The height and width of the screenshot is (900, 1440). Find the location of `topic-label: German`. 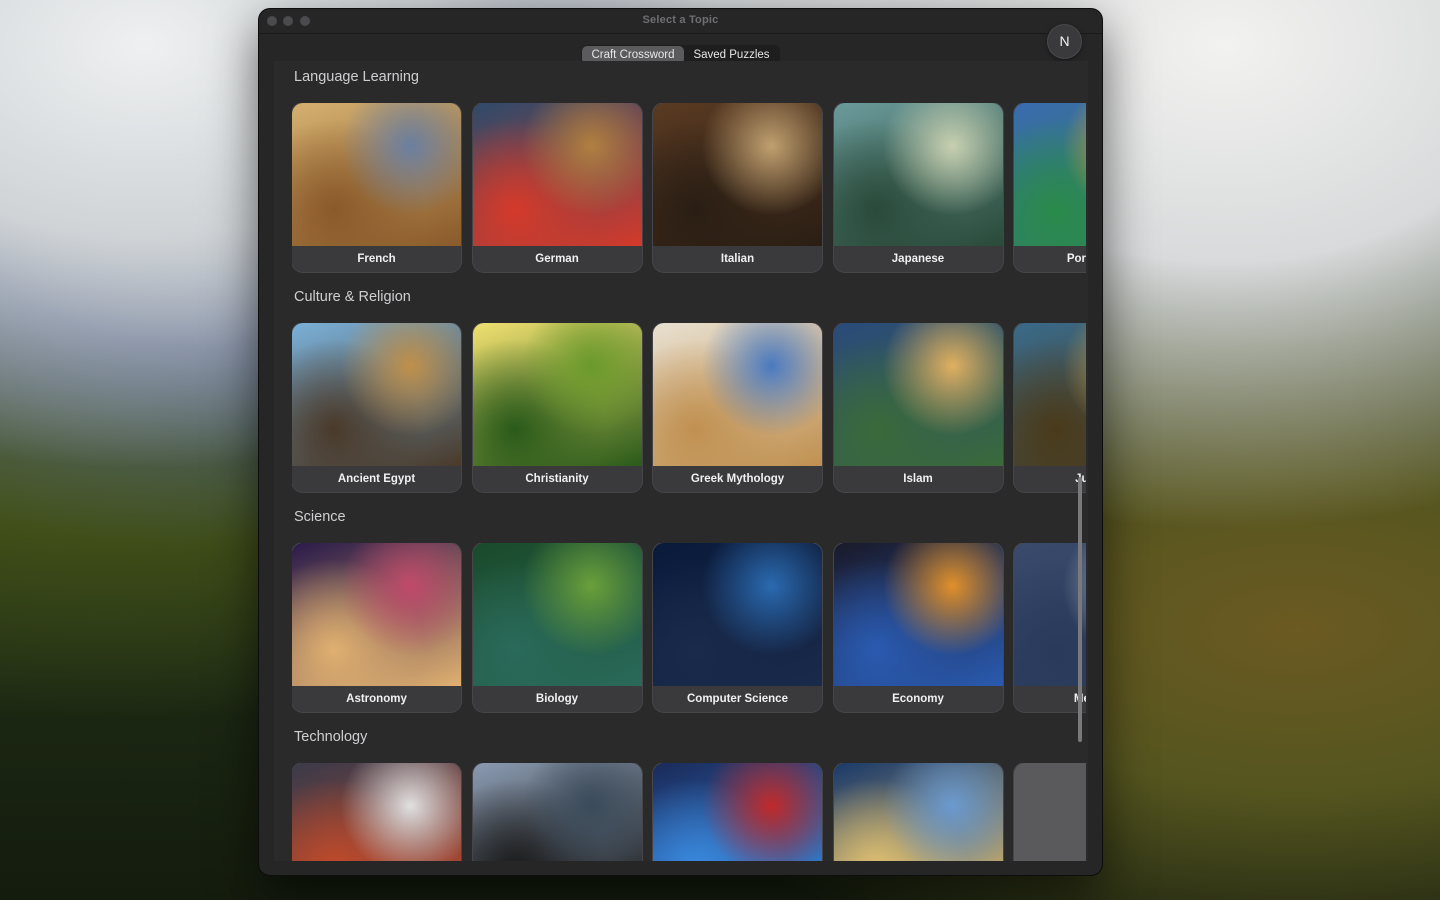

topic-label: German is located at coordinates (557, 259).